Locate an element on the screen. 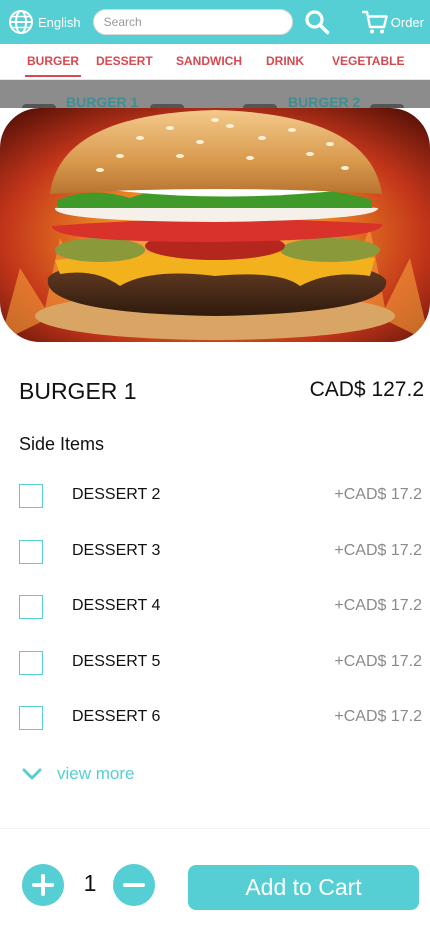 The height and width of the screenshot is (932, 430). quantity-value: 1 is located at coordinates (90, 883).